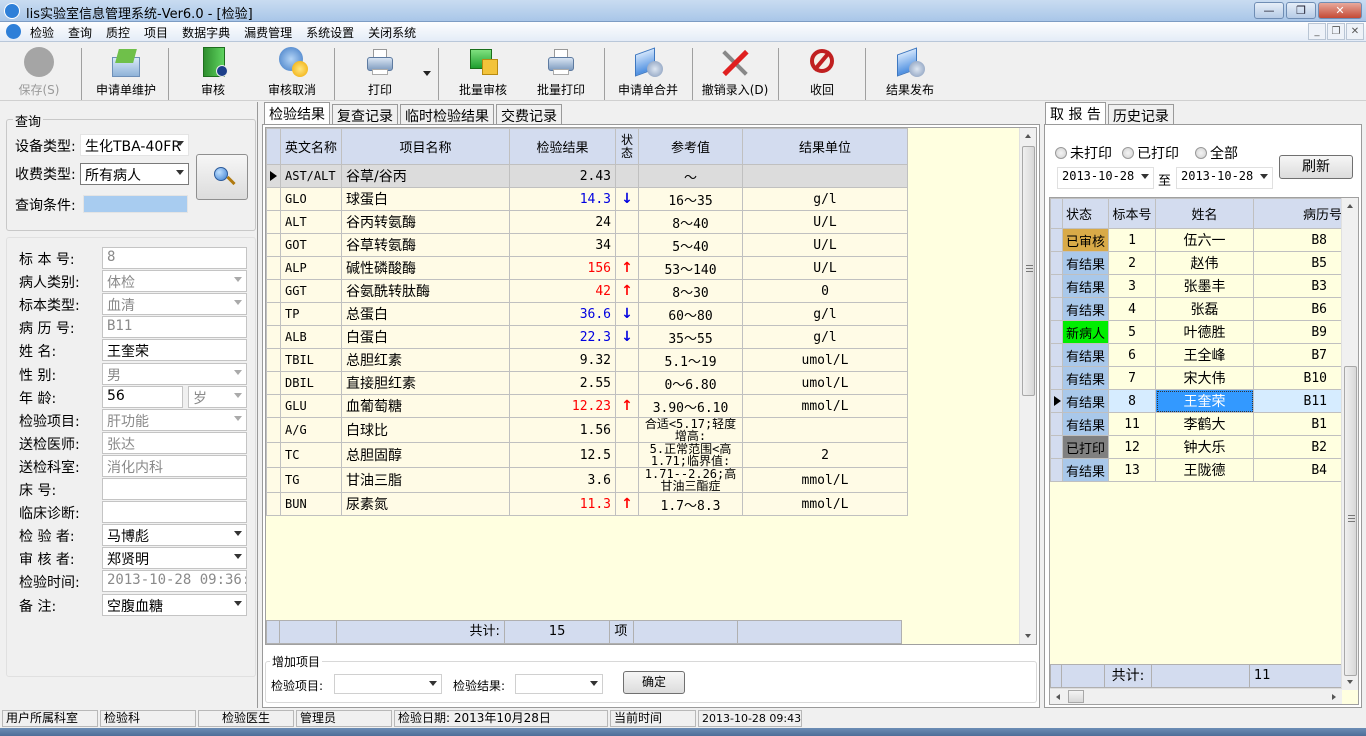 The image size is (1366, 736). Describe the element at coordinates (587, 360) in the screenshot. I see `result-row: TBIL 总胆红素 9.32 5.1～19 umol/L` at that location.